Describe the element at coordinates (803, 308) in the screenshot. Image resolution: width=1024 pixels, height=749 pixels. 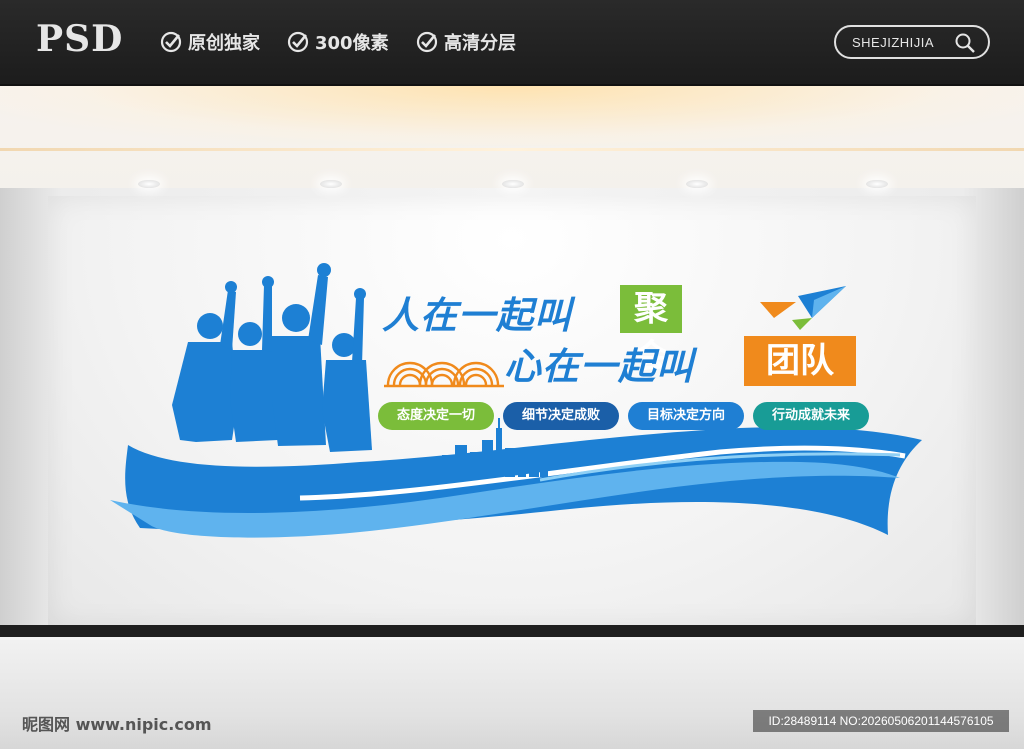
I see `paper-plane-icons` at that location.